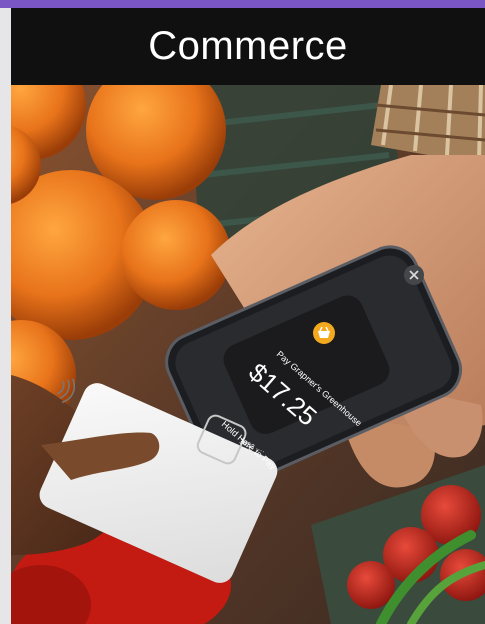 This screenshot has width=485, height=624. I want to click on page-header: Commerce, so click(248, 46).